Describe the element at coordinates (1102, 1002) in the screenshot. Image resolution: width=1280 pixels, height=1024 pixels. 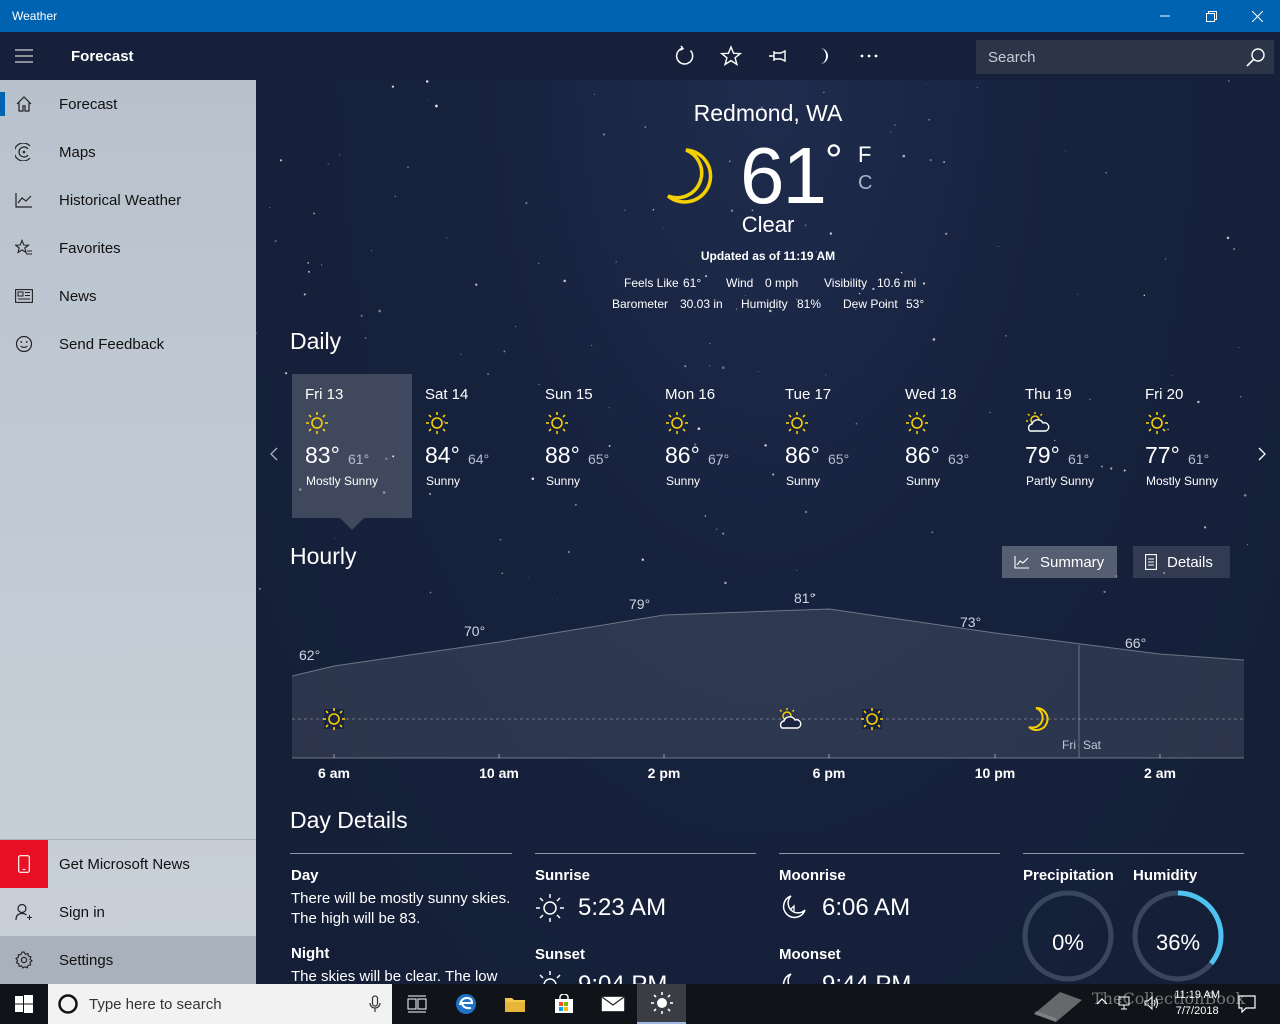
I see `chevron-up-icon` at that location.